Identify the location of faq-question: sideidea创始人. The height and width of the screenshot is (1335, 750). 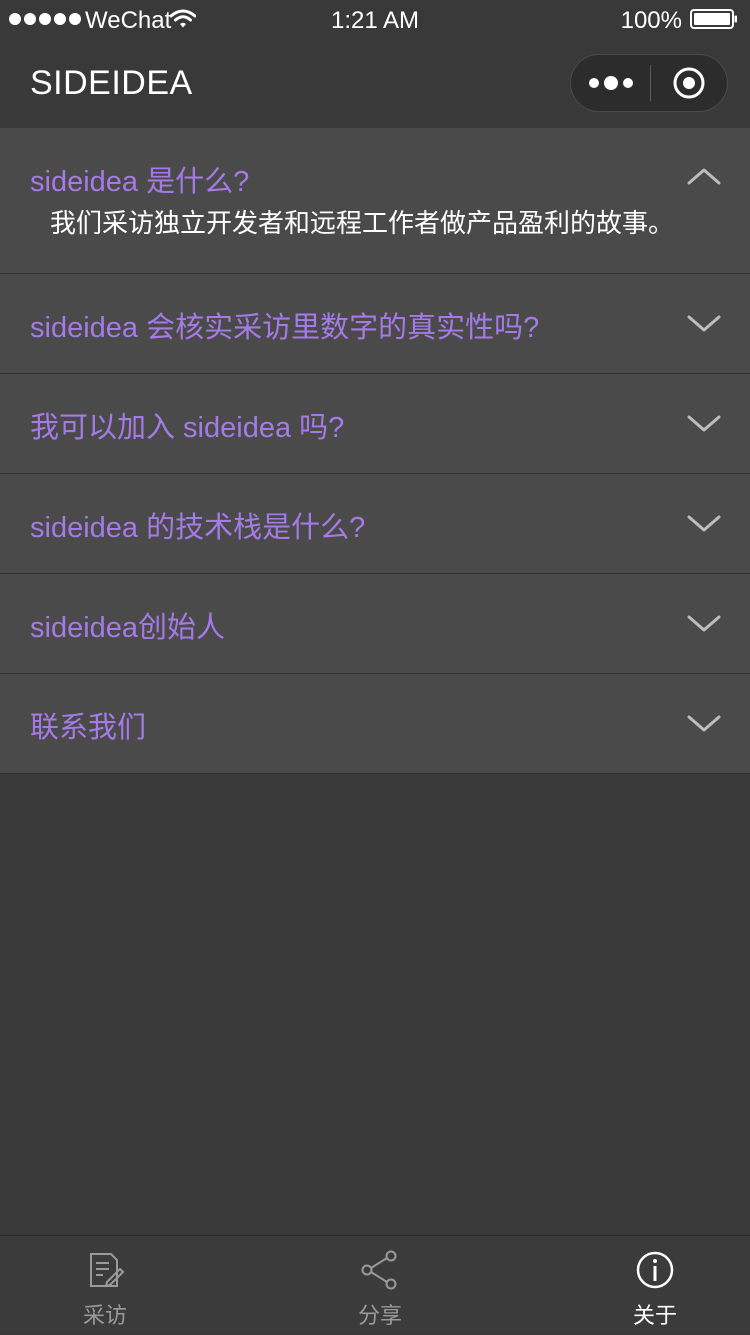
(128, 628).